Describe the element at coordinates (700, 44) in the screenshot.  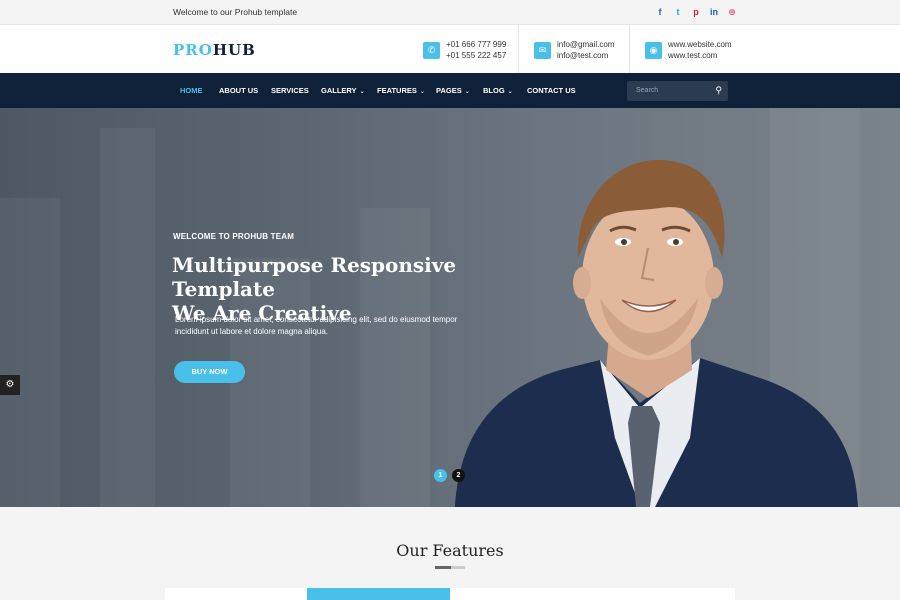
I see `website-1: www.website.com` at that location.